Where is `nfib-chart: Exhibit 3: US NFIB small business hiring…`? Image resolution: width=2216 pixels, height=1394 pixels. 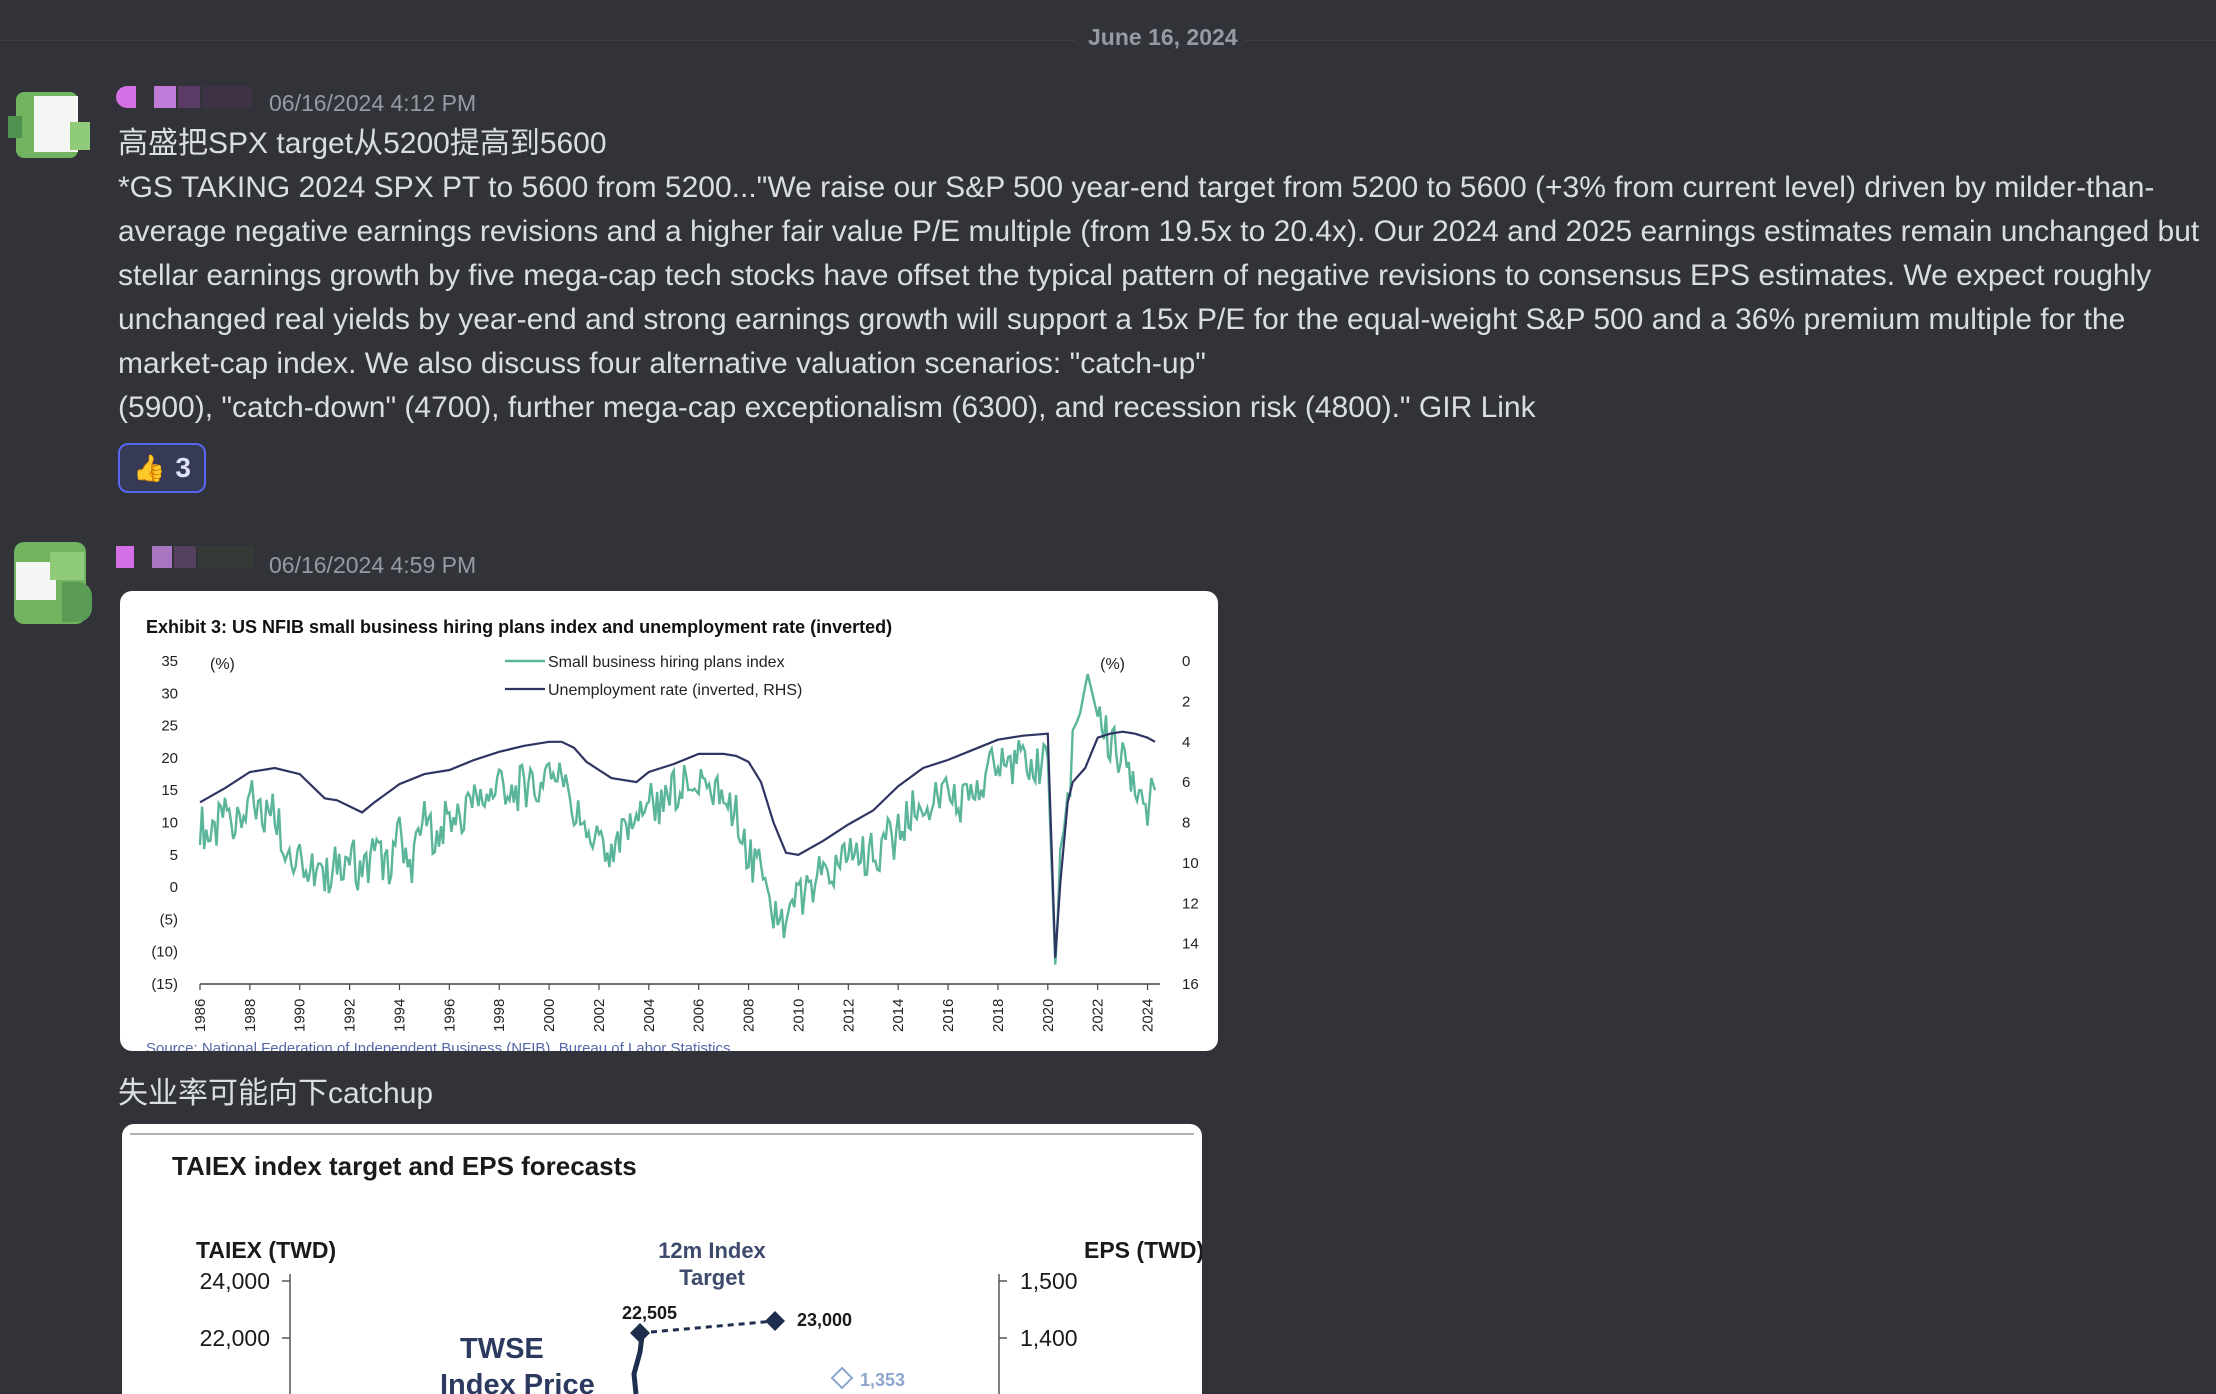 nfib-chart: Exhibit 3: US NFIB small business hiring… is located at coordinates (672, 834).